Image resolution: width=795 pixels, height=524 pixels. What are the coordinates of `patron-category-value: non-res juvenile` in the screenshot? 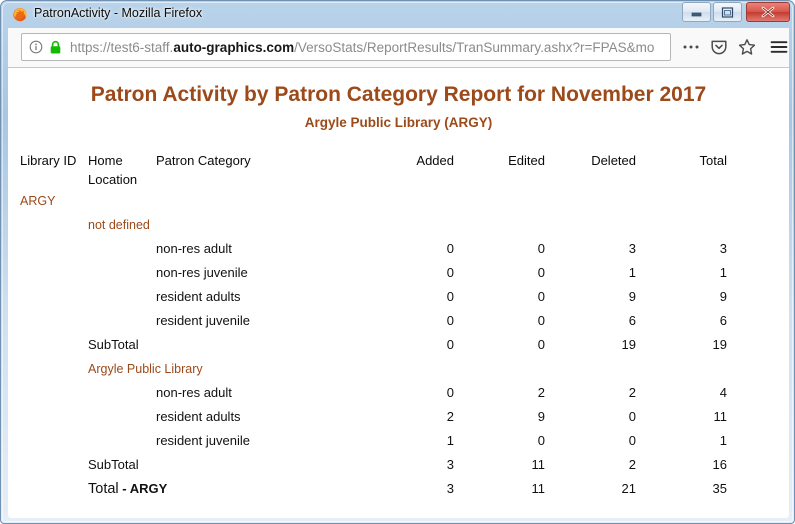 It's located at (202, 272).